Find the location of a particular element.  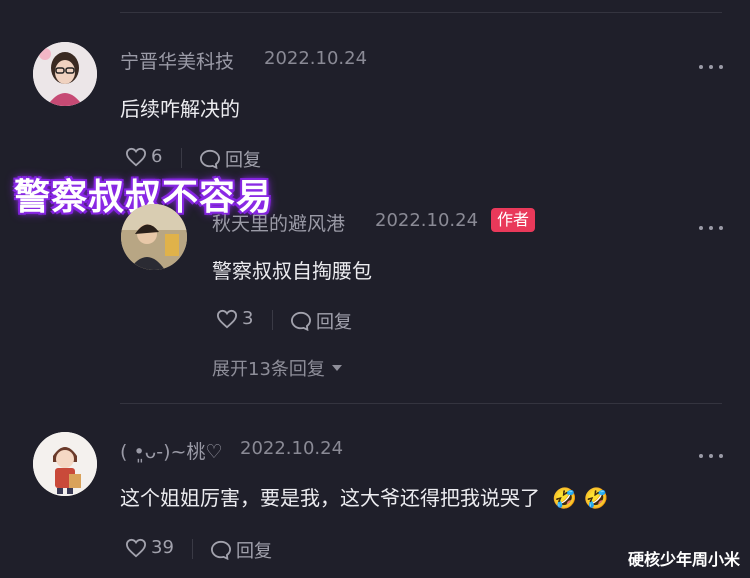

comment-username: 秋天里的避风港 is located at coordinates (278, 222).